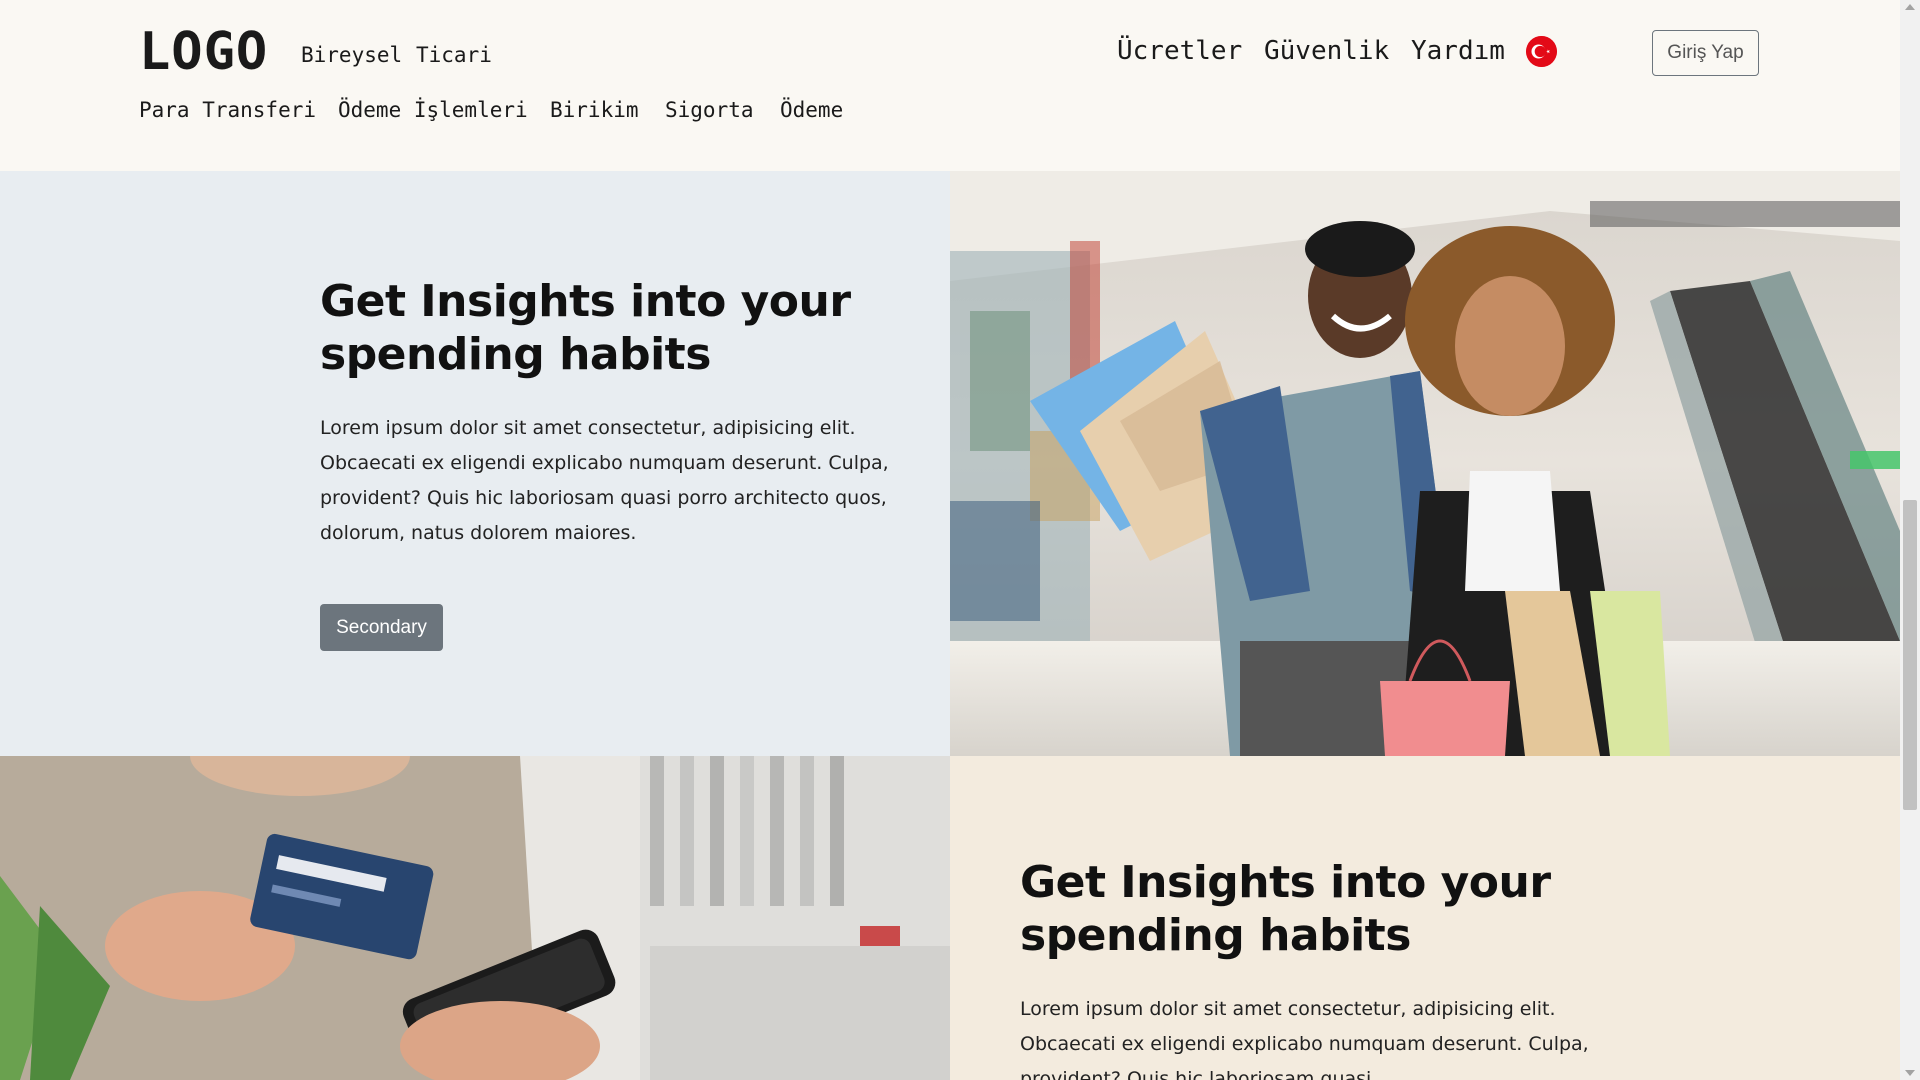  I want to click on subnav-link-birikim: Birikim, so click(594, 110).